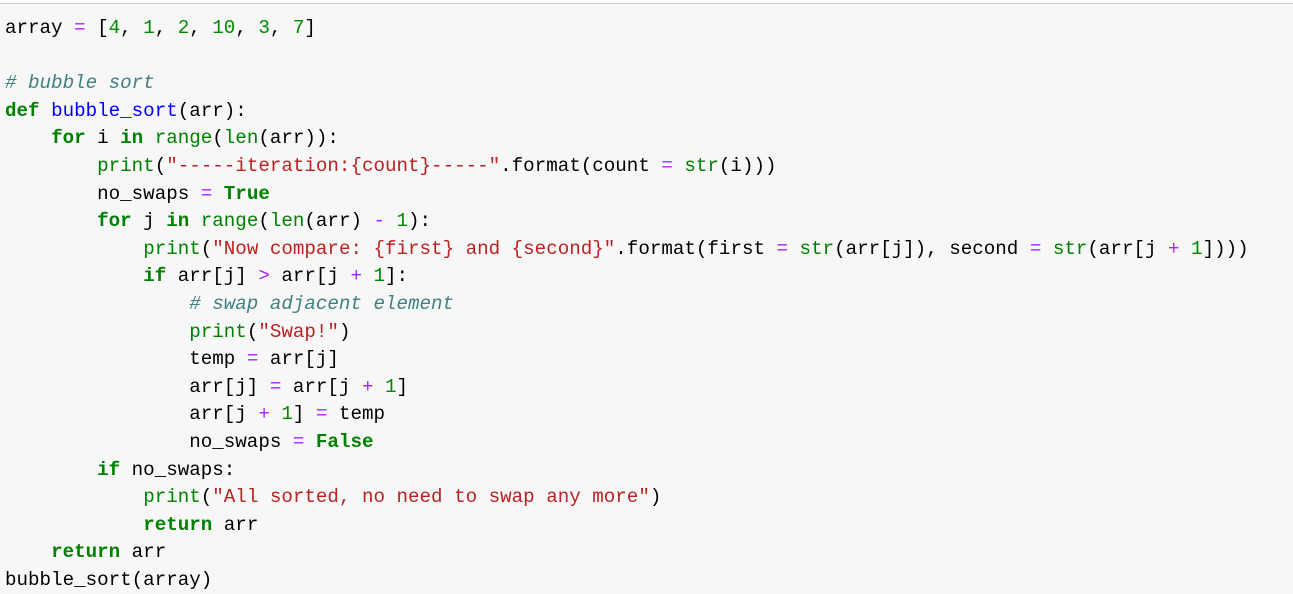 The height and width of the screenshot is (594, 1293). Describe the element at coordinates (40, 28) in the screenshot. I see `code-text: array` at that location.